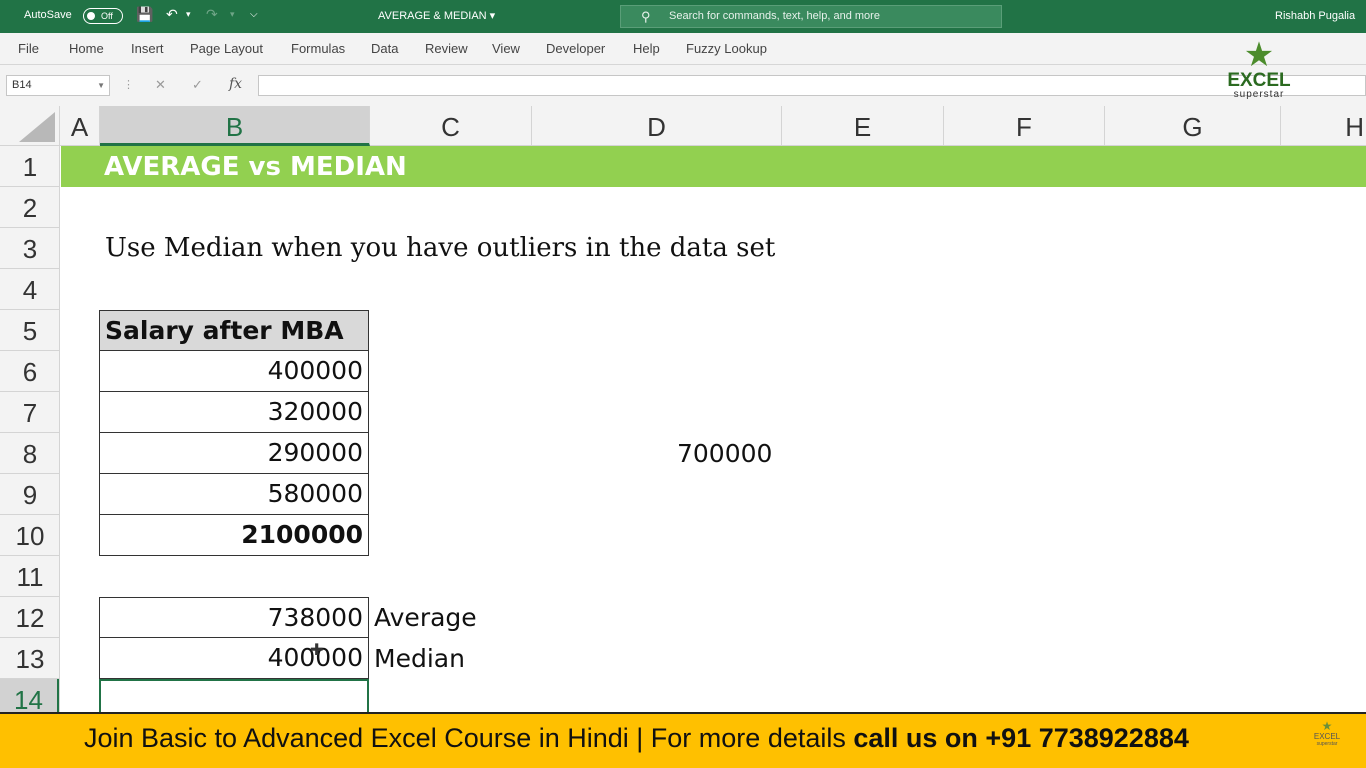 Image resolution: width=1366 pixels, height=768 pixels. What do you see at coordinates (234, 330) in the screenshot?
I see `table-header-cell: Salary after MBA` at bounding box center [234, 330].